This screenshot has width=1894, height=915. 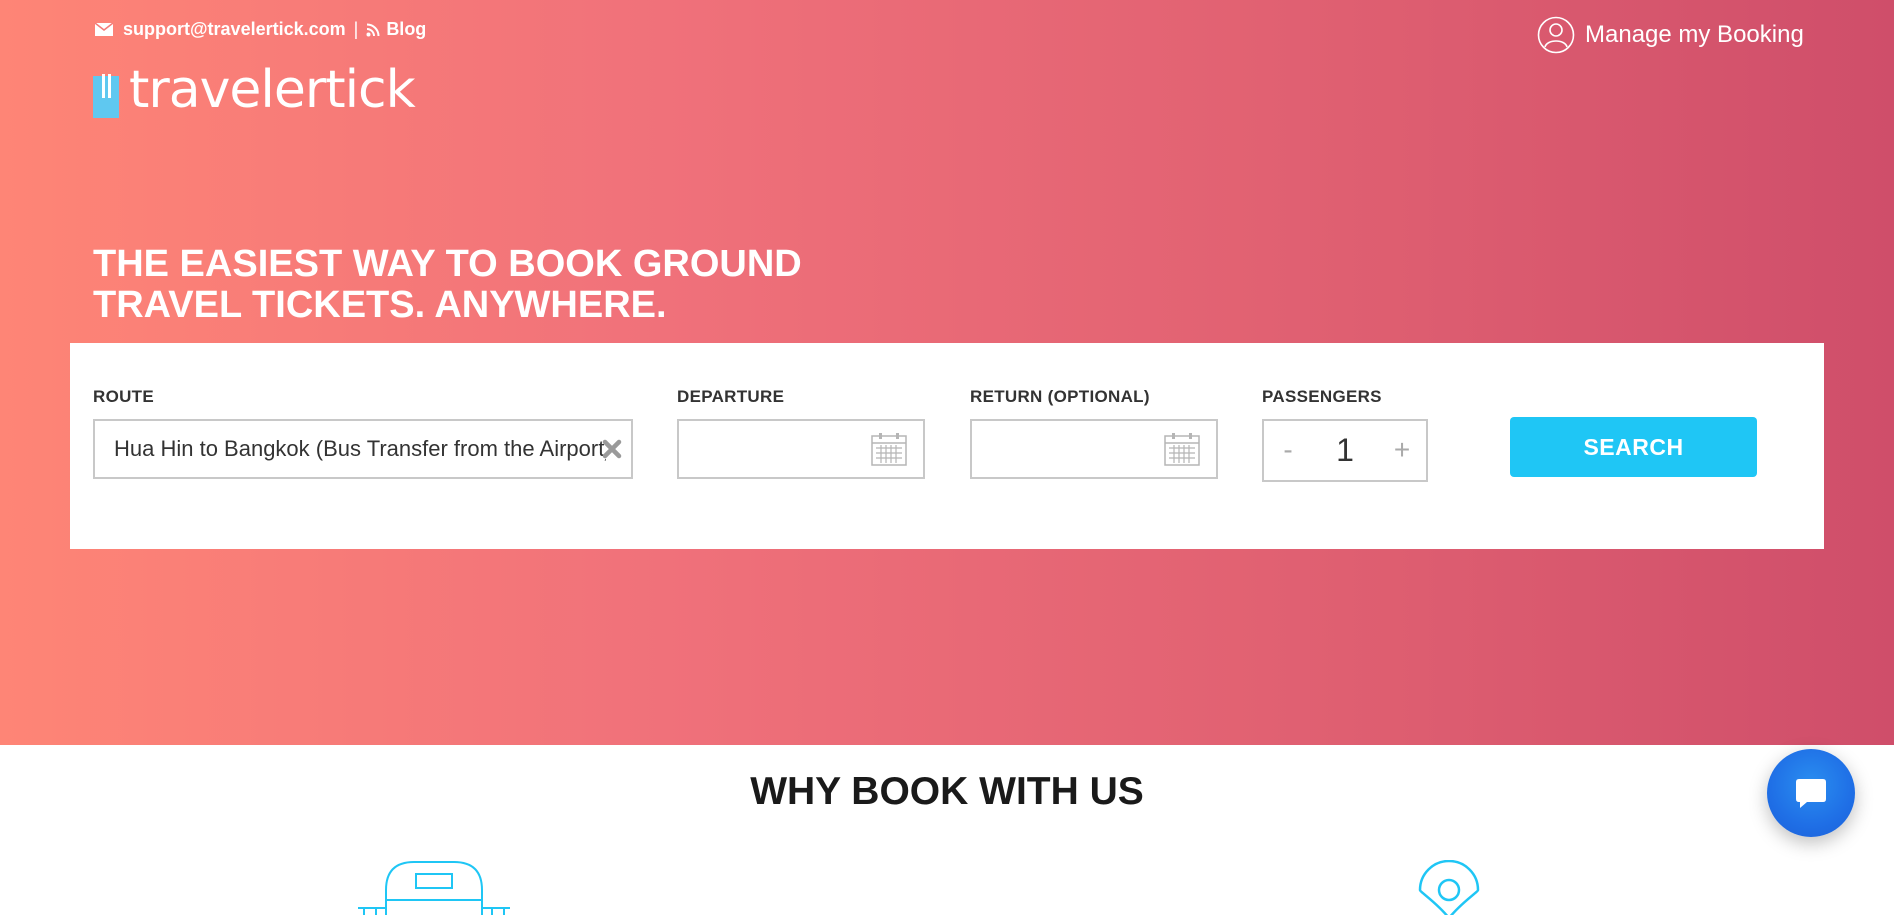 What do you see at coordinates (104, 29) in the screenshot?
I see `mail-icon` at bounding box center [104, 29].